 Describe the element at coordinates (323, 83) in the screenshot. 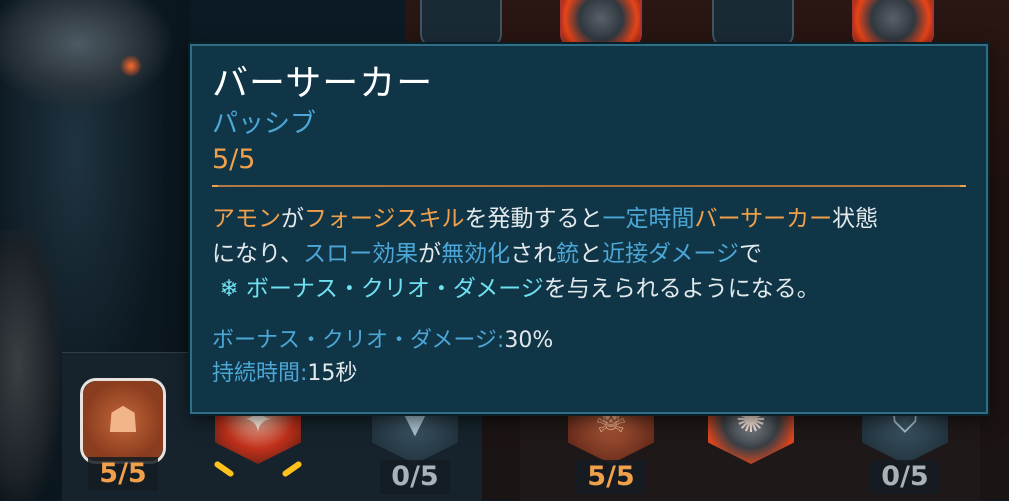

I see `skill-title: バーサーカー` at that location.